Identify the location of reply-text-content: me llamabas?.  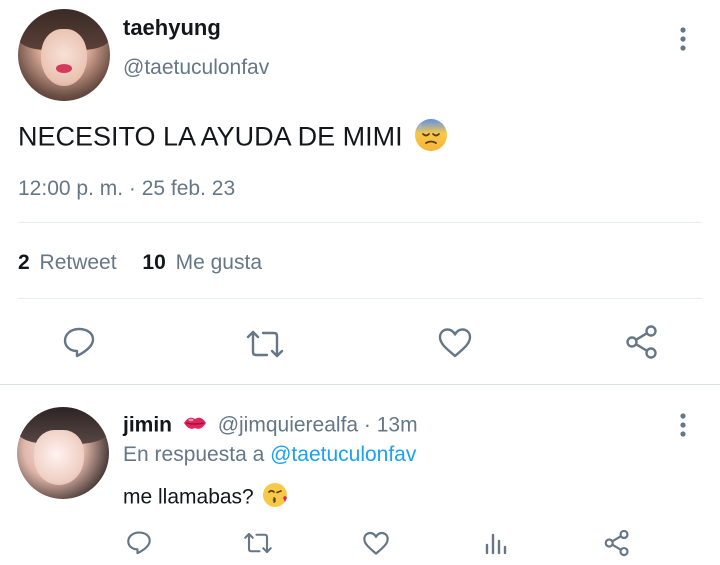
(188, 497).